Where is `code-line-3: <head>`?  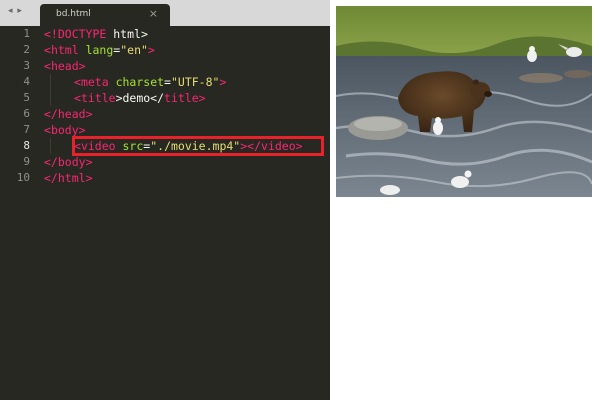
code-line-3: <head> is located at coordinates (186, 66).